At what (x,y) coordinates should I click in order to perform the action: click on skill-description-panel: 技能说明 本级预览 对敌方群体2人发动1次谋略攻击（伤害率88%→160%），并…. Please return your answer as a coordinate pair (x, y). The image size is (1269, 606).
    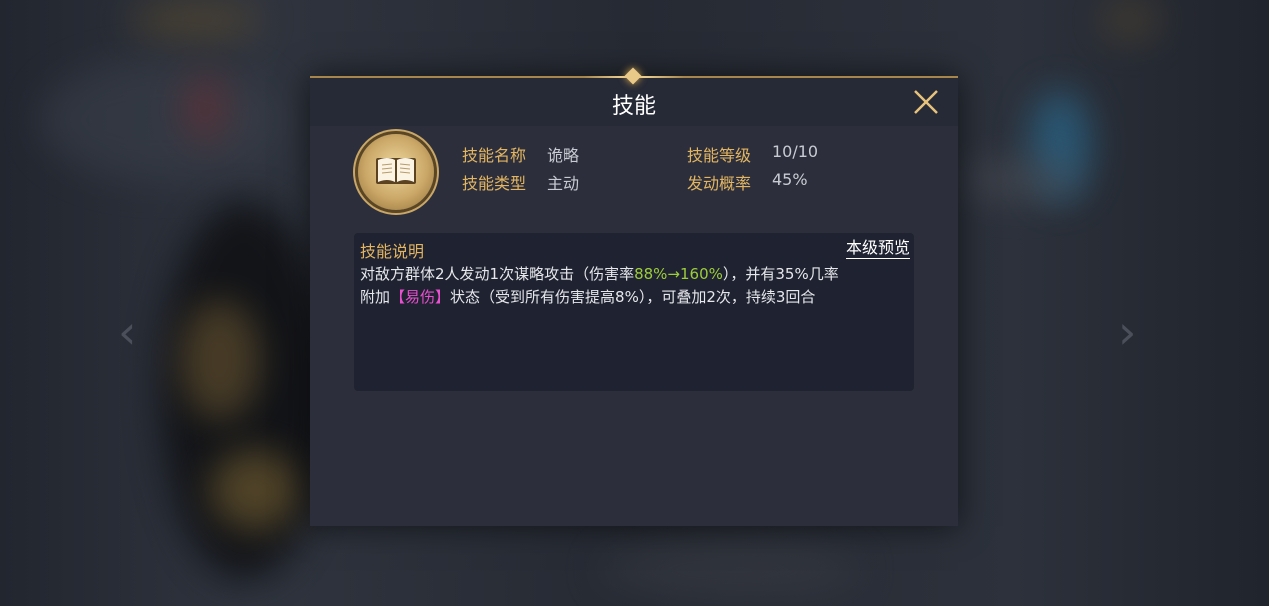
    Looking at the image, I should click on (634, 312).